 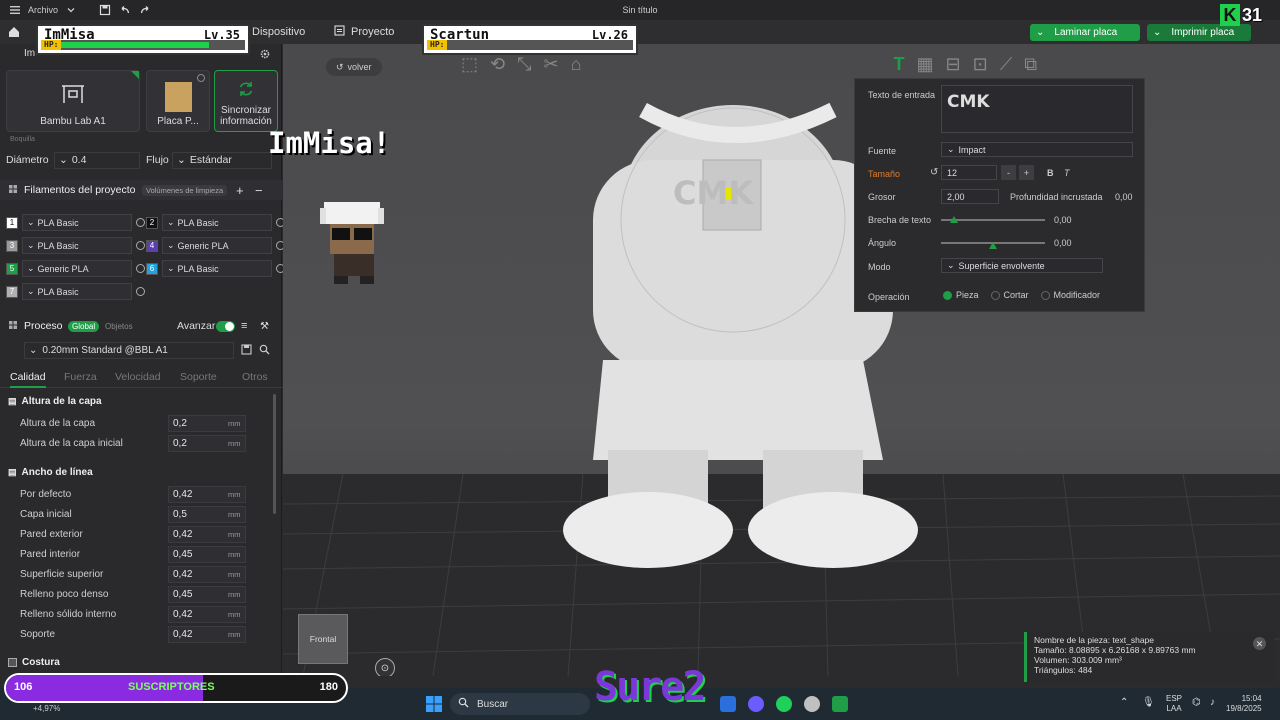 I want to click on remove-filament-button: −, so click(x=259, y=190).